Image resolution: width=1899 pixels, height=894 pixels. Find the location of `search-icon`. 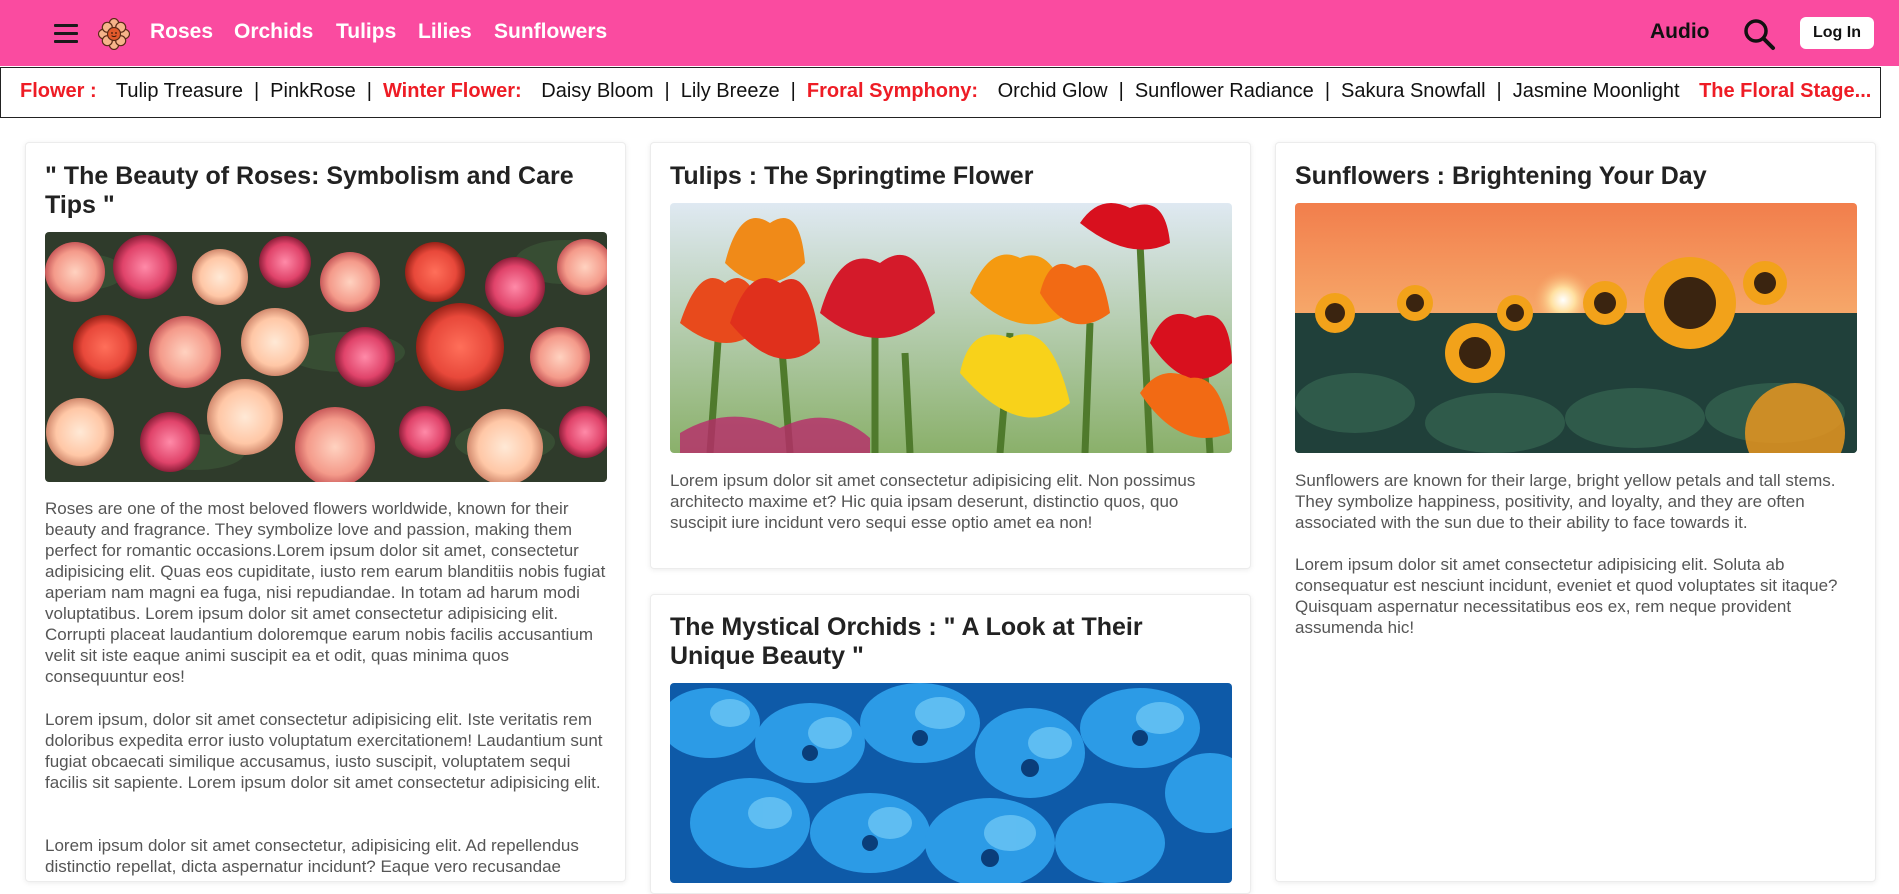

search-icon is located at coordinates (1759, 34).